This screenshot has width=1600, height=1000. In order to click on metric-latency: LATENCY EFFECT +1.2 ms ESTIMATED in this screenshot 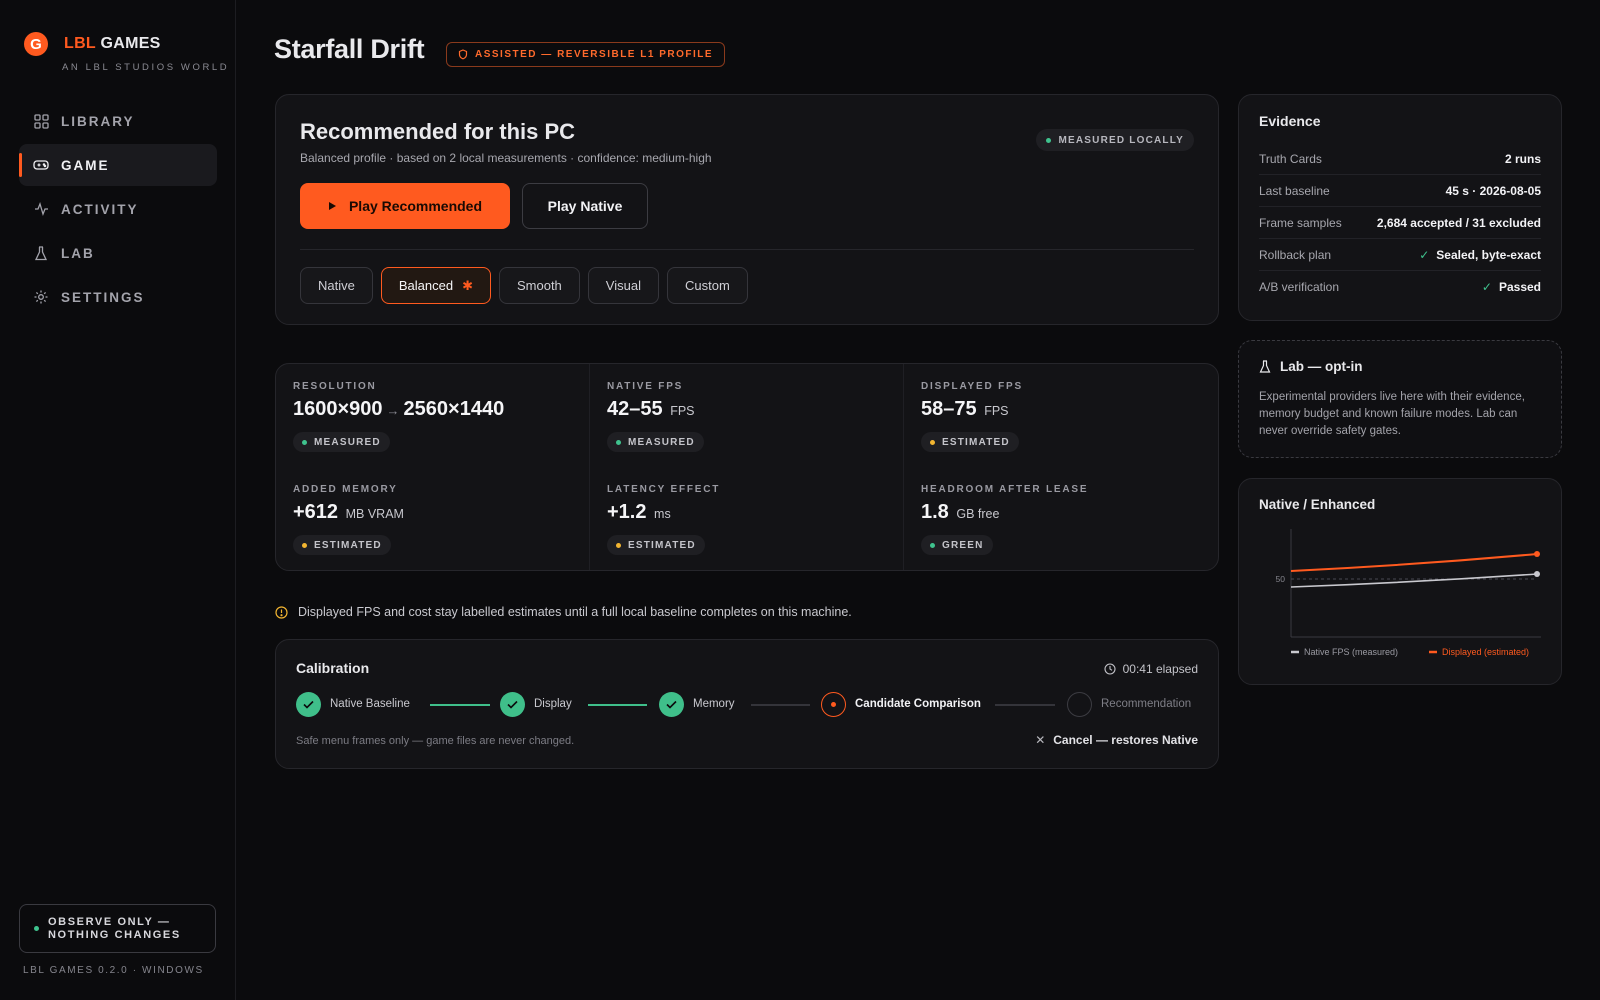, I will do `click(747, 518)`.